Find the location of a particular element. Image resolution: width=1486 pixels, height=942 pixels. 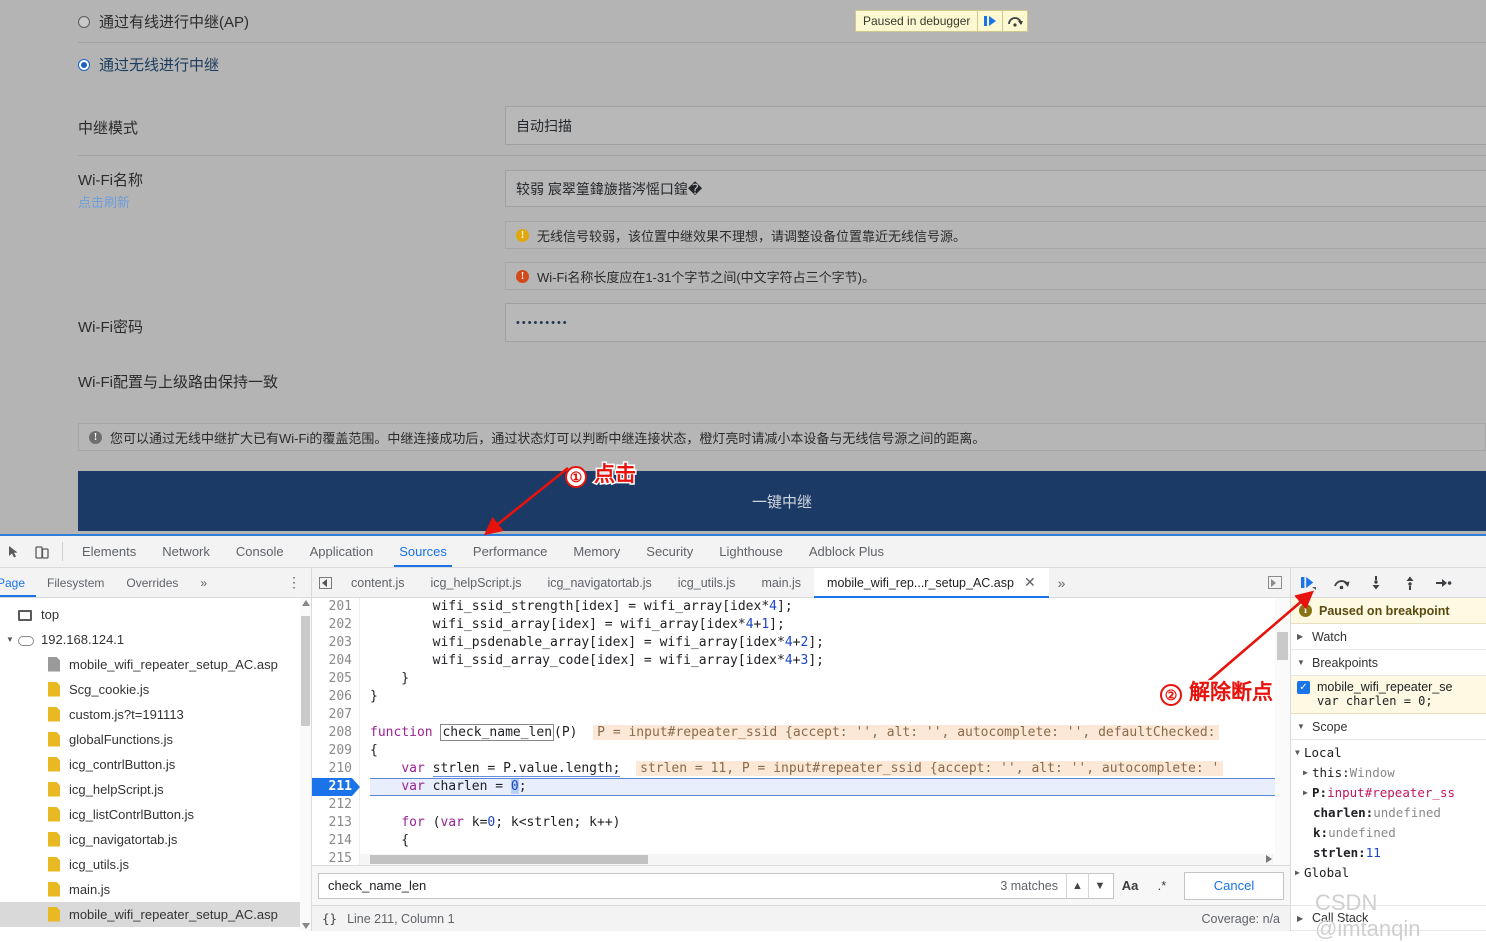

tab-application: Application is located at coordinates (342, 551).